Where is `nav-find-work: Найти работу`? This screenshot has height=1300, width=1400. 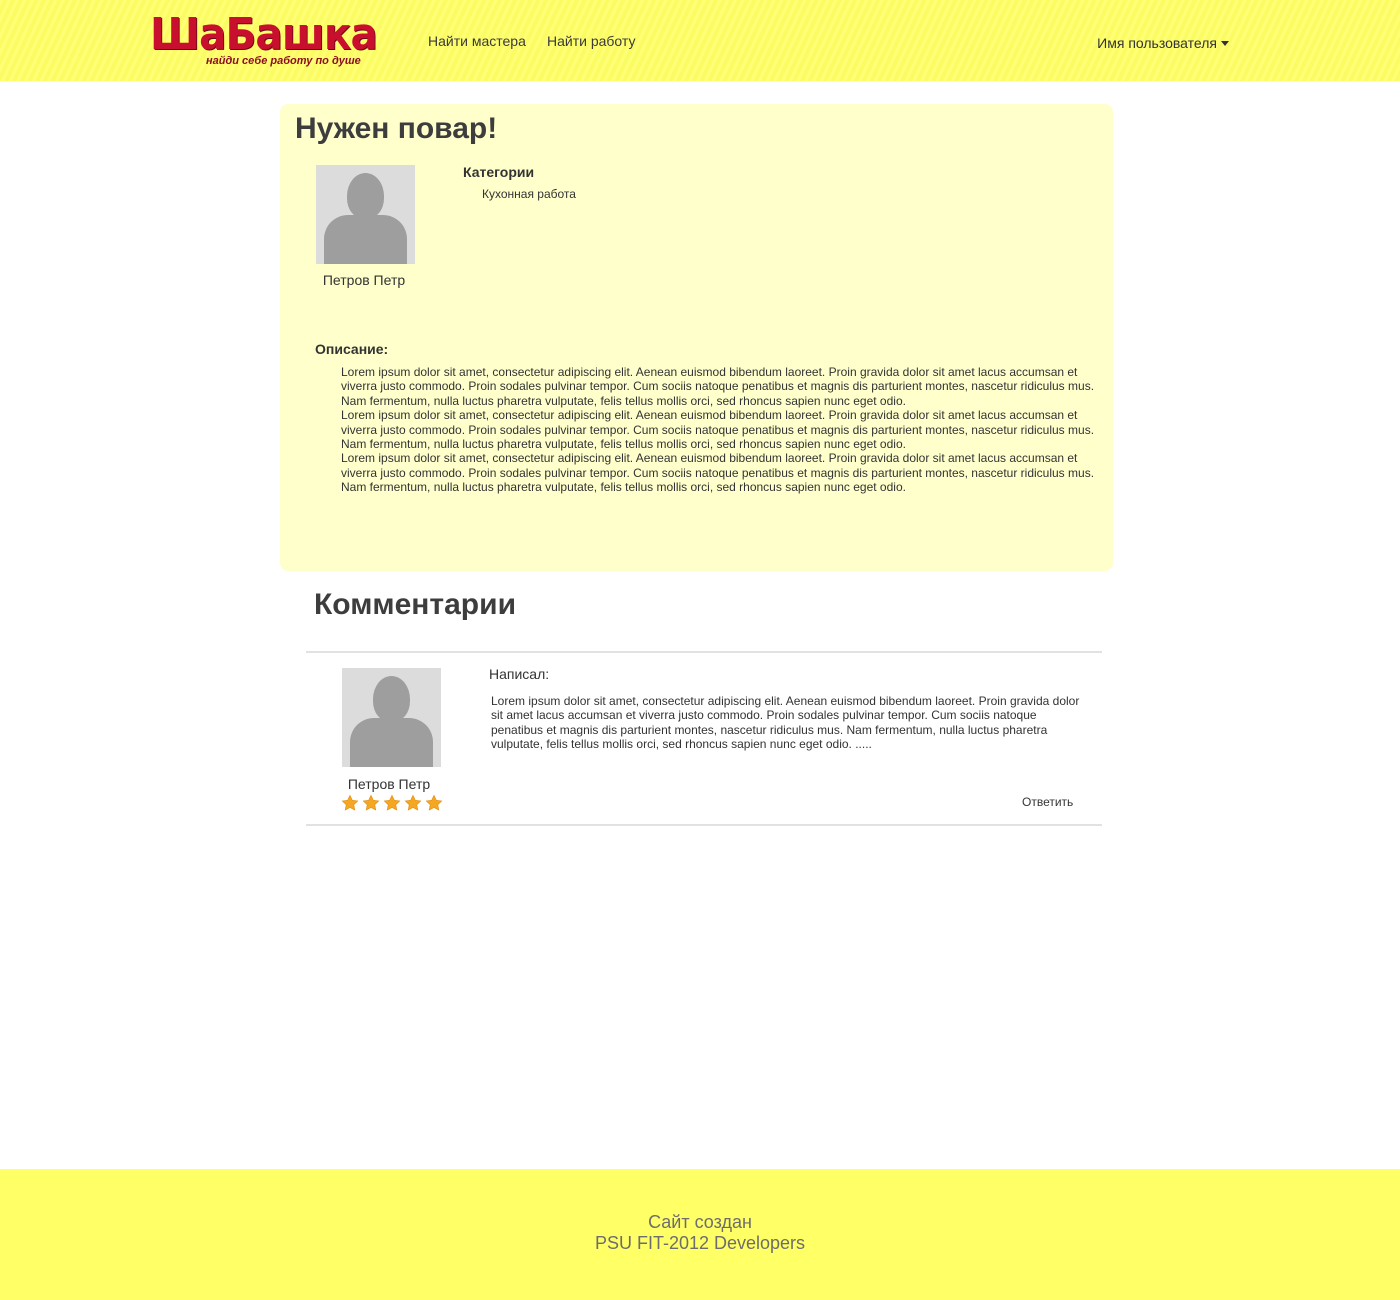
nav-find-work: Найти работу is located at coordinates (591, 41).